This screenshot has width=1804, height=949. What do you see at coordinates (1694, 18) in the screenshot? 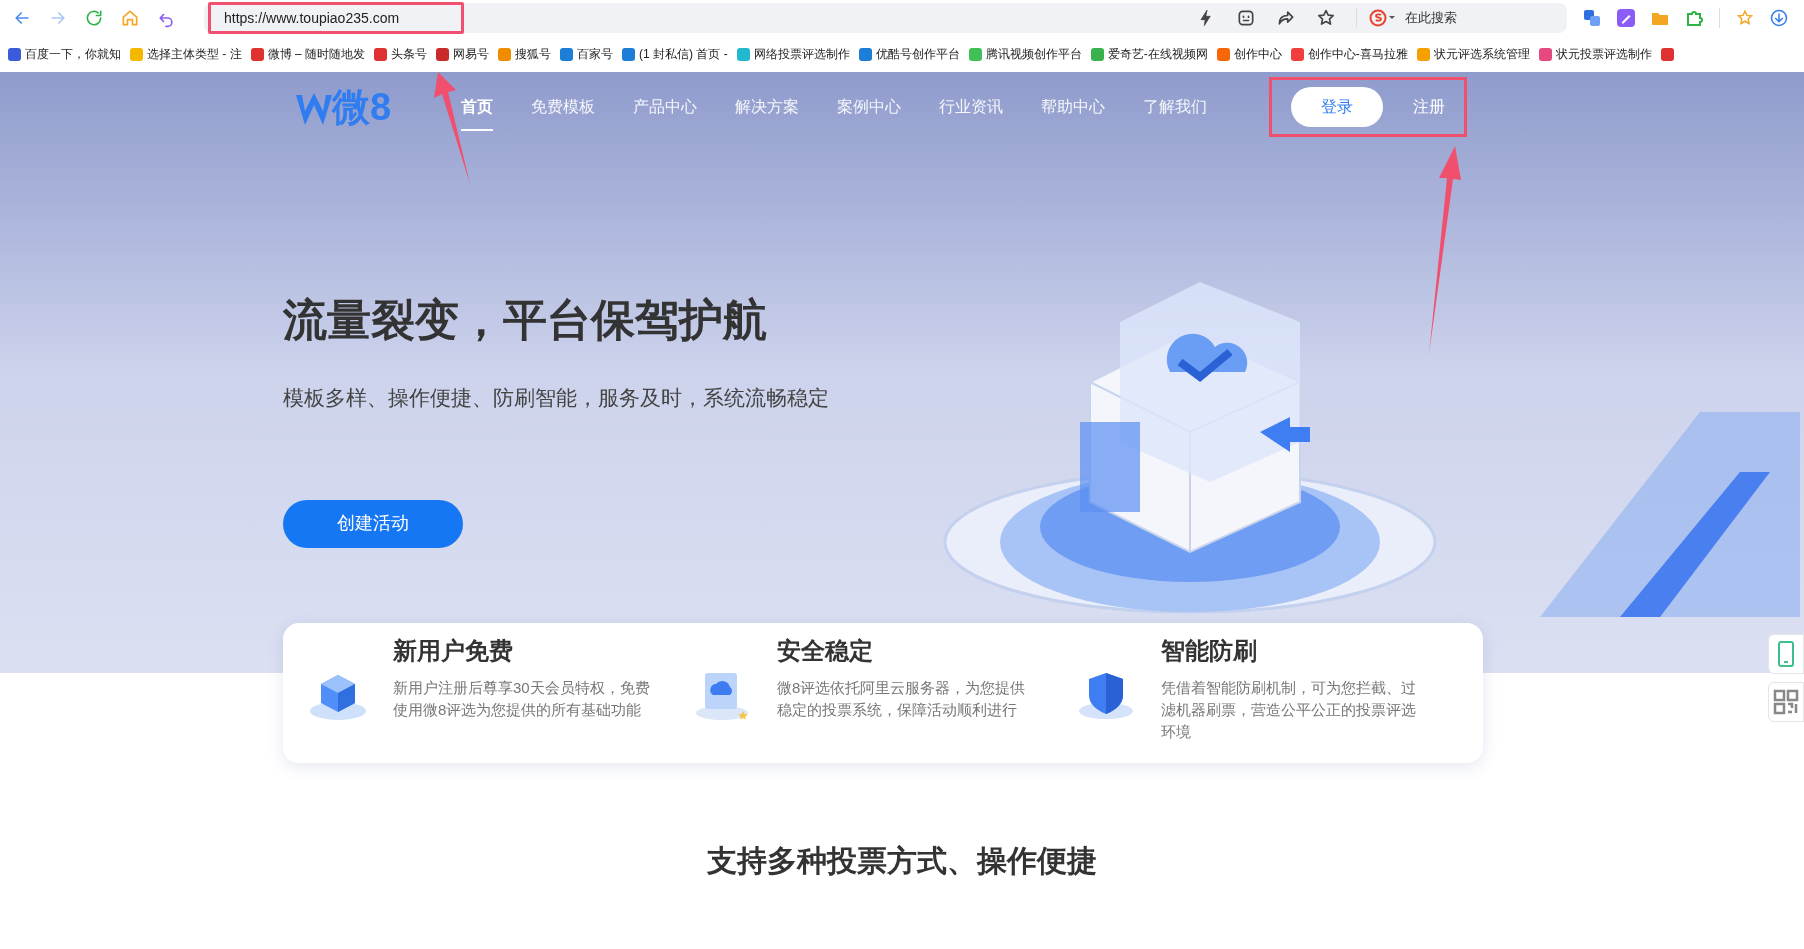
I see `puzzle-icon` at bounding box center [1694, 18].